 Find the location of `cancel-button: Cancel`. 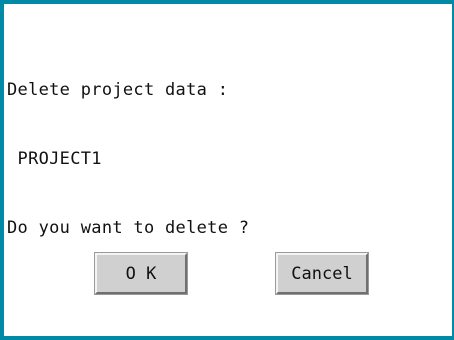

cancel-button: Cancel is located at coordinates (322, 273).